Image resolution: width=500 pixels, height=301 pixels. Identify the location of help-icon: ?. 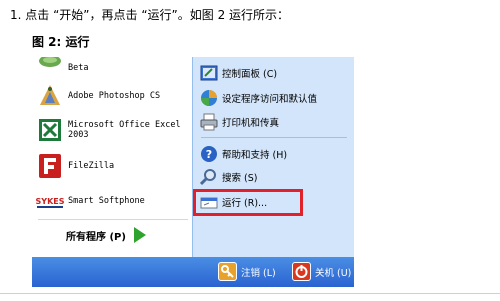
(209, 154).